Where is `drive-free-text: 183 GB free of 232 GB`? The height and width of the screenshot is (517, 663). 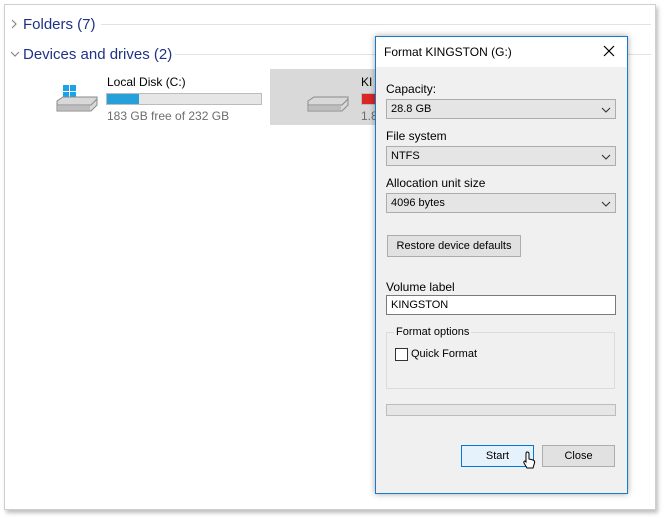 drive-free-text: 183 GB free of 232 GB is located at coordinates (168, 116).